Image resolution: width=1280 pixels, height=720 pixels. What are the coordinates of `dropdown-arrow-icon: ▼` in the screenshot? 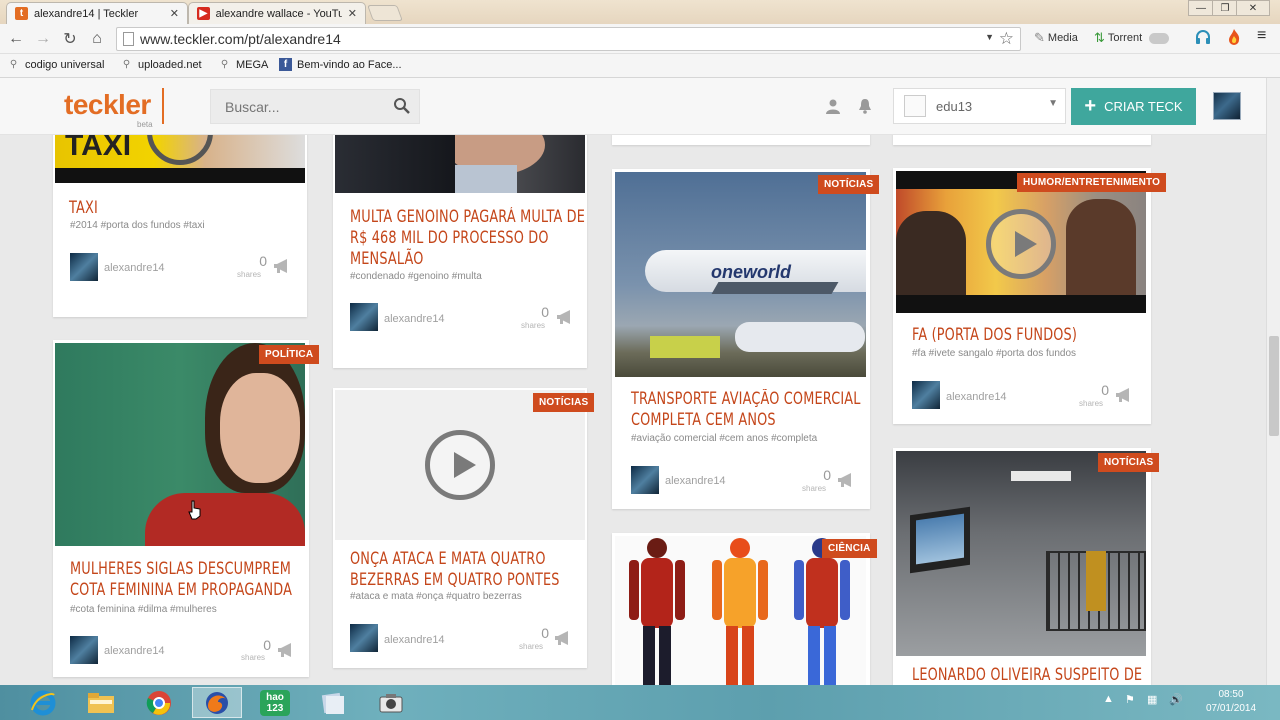 It's located at (989, 37).